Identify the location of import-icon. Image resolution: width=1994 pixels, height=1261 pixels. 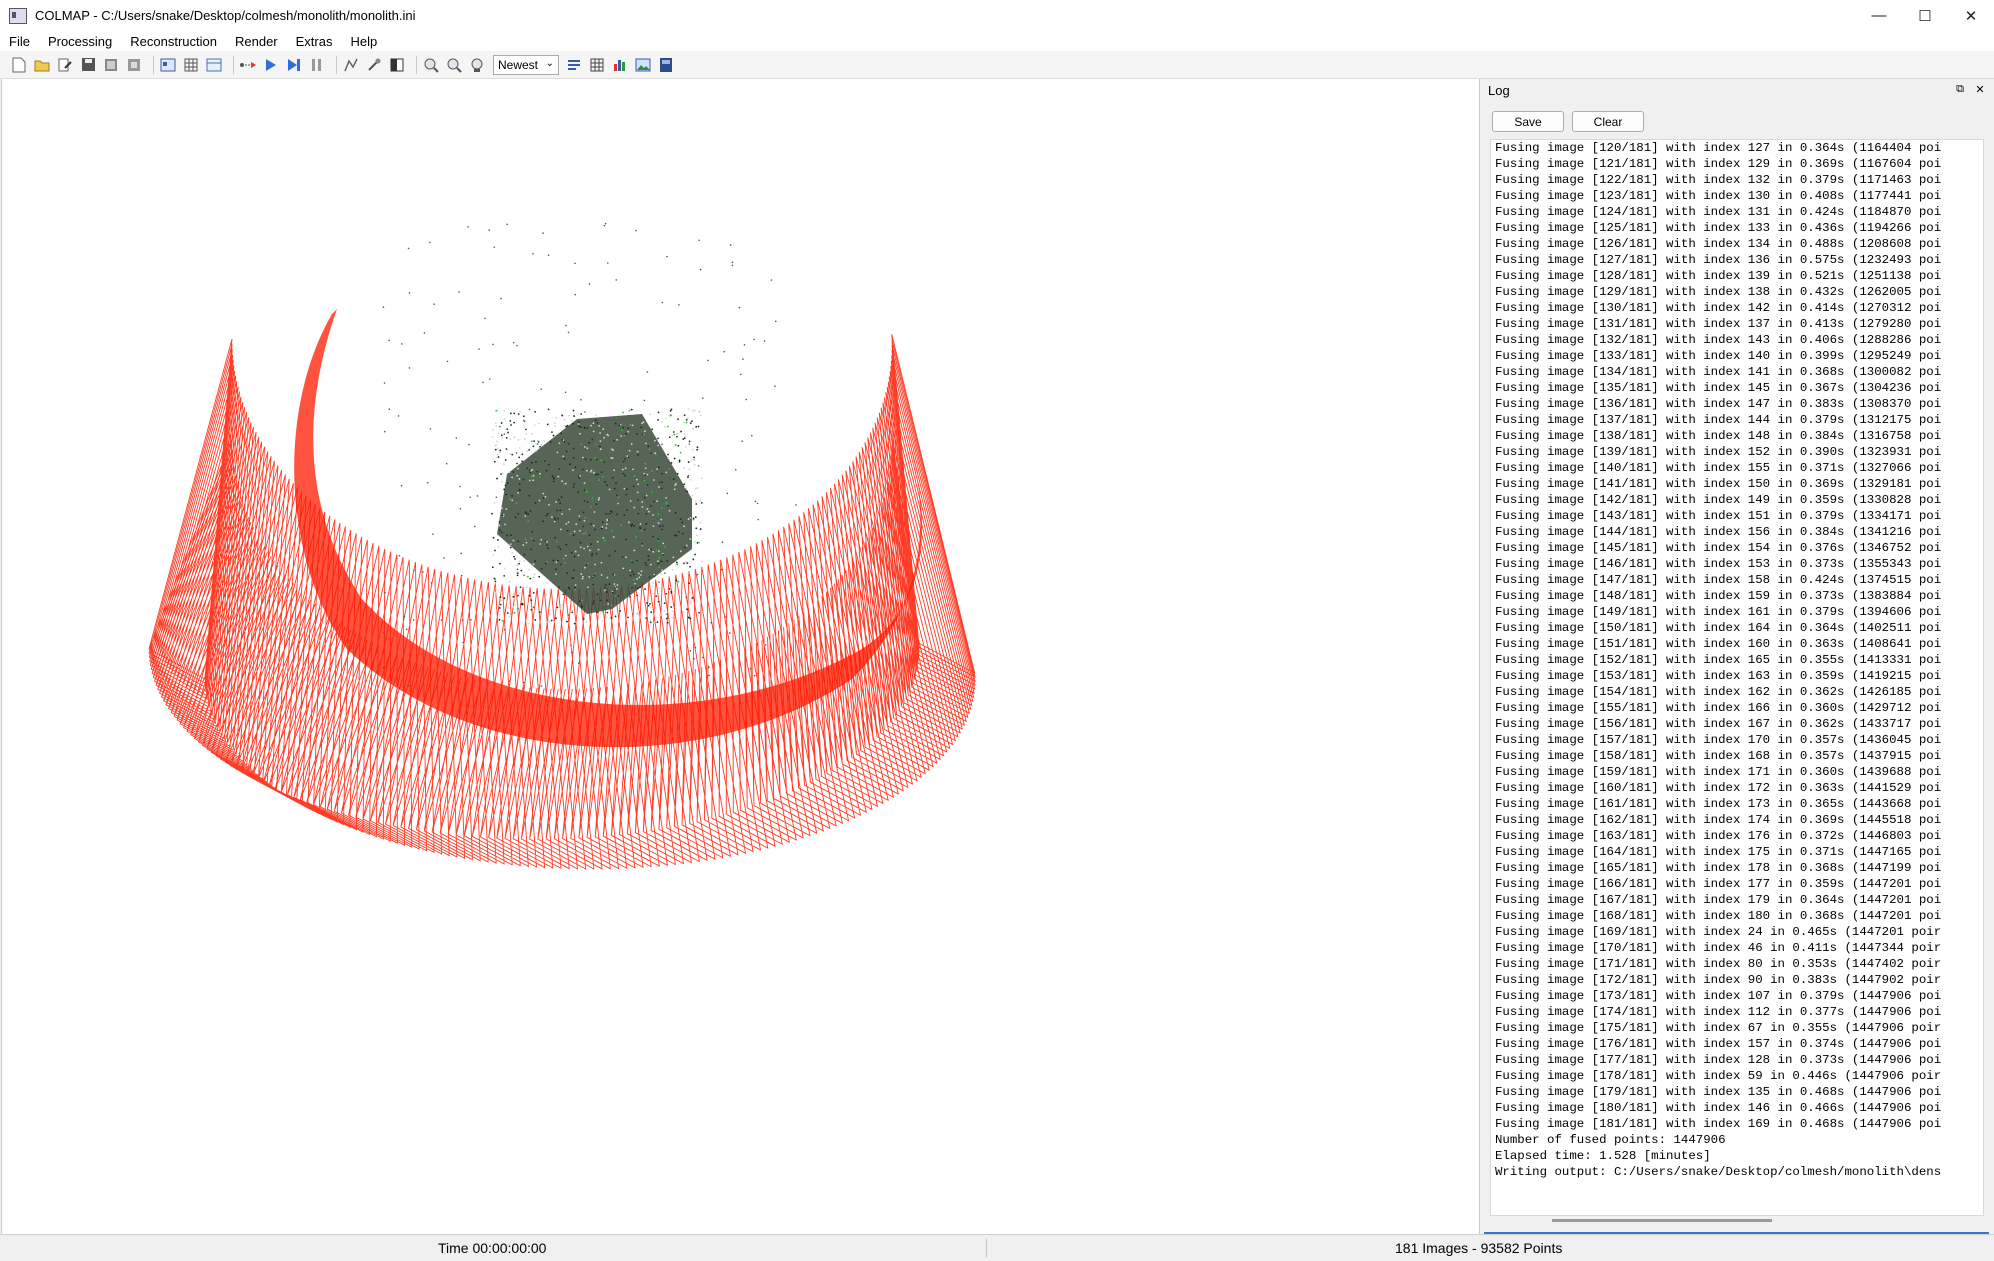
(111, 65).